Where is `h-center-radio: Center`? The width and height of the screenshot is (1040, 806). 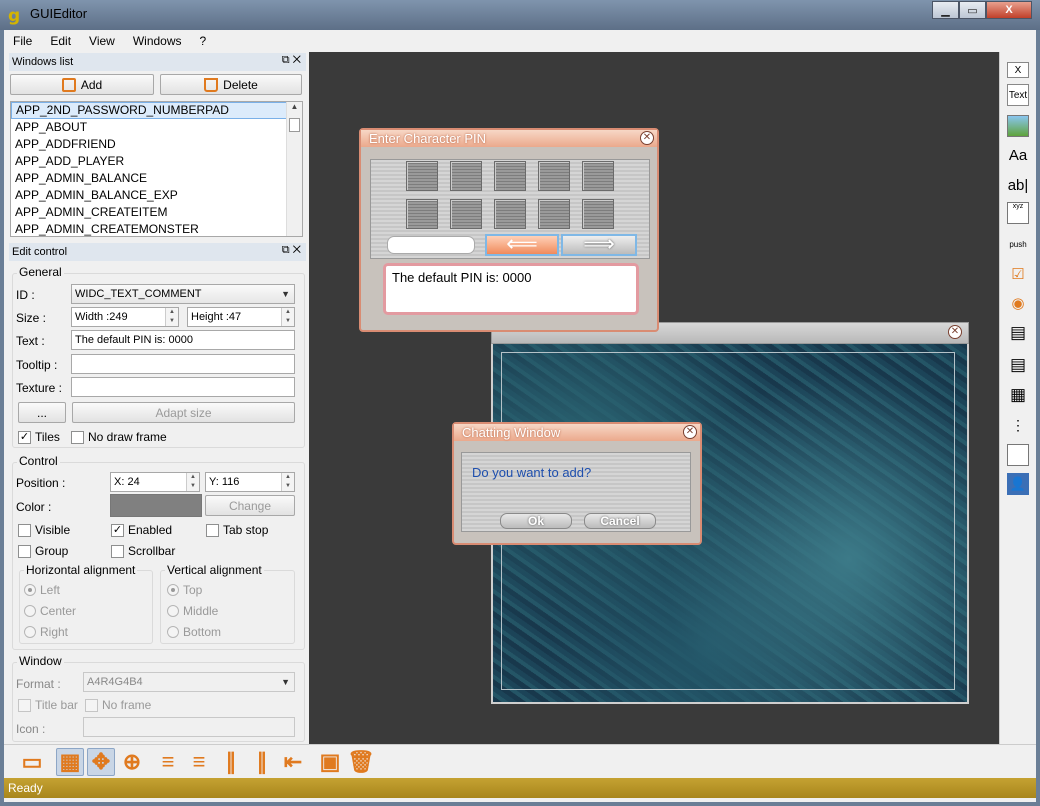 h-center-radio: Center is located at coordinates (50, 611).